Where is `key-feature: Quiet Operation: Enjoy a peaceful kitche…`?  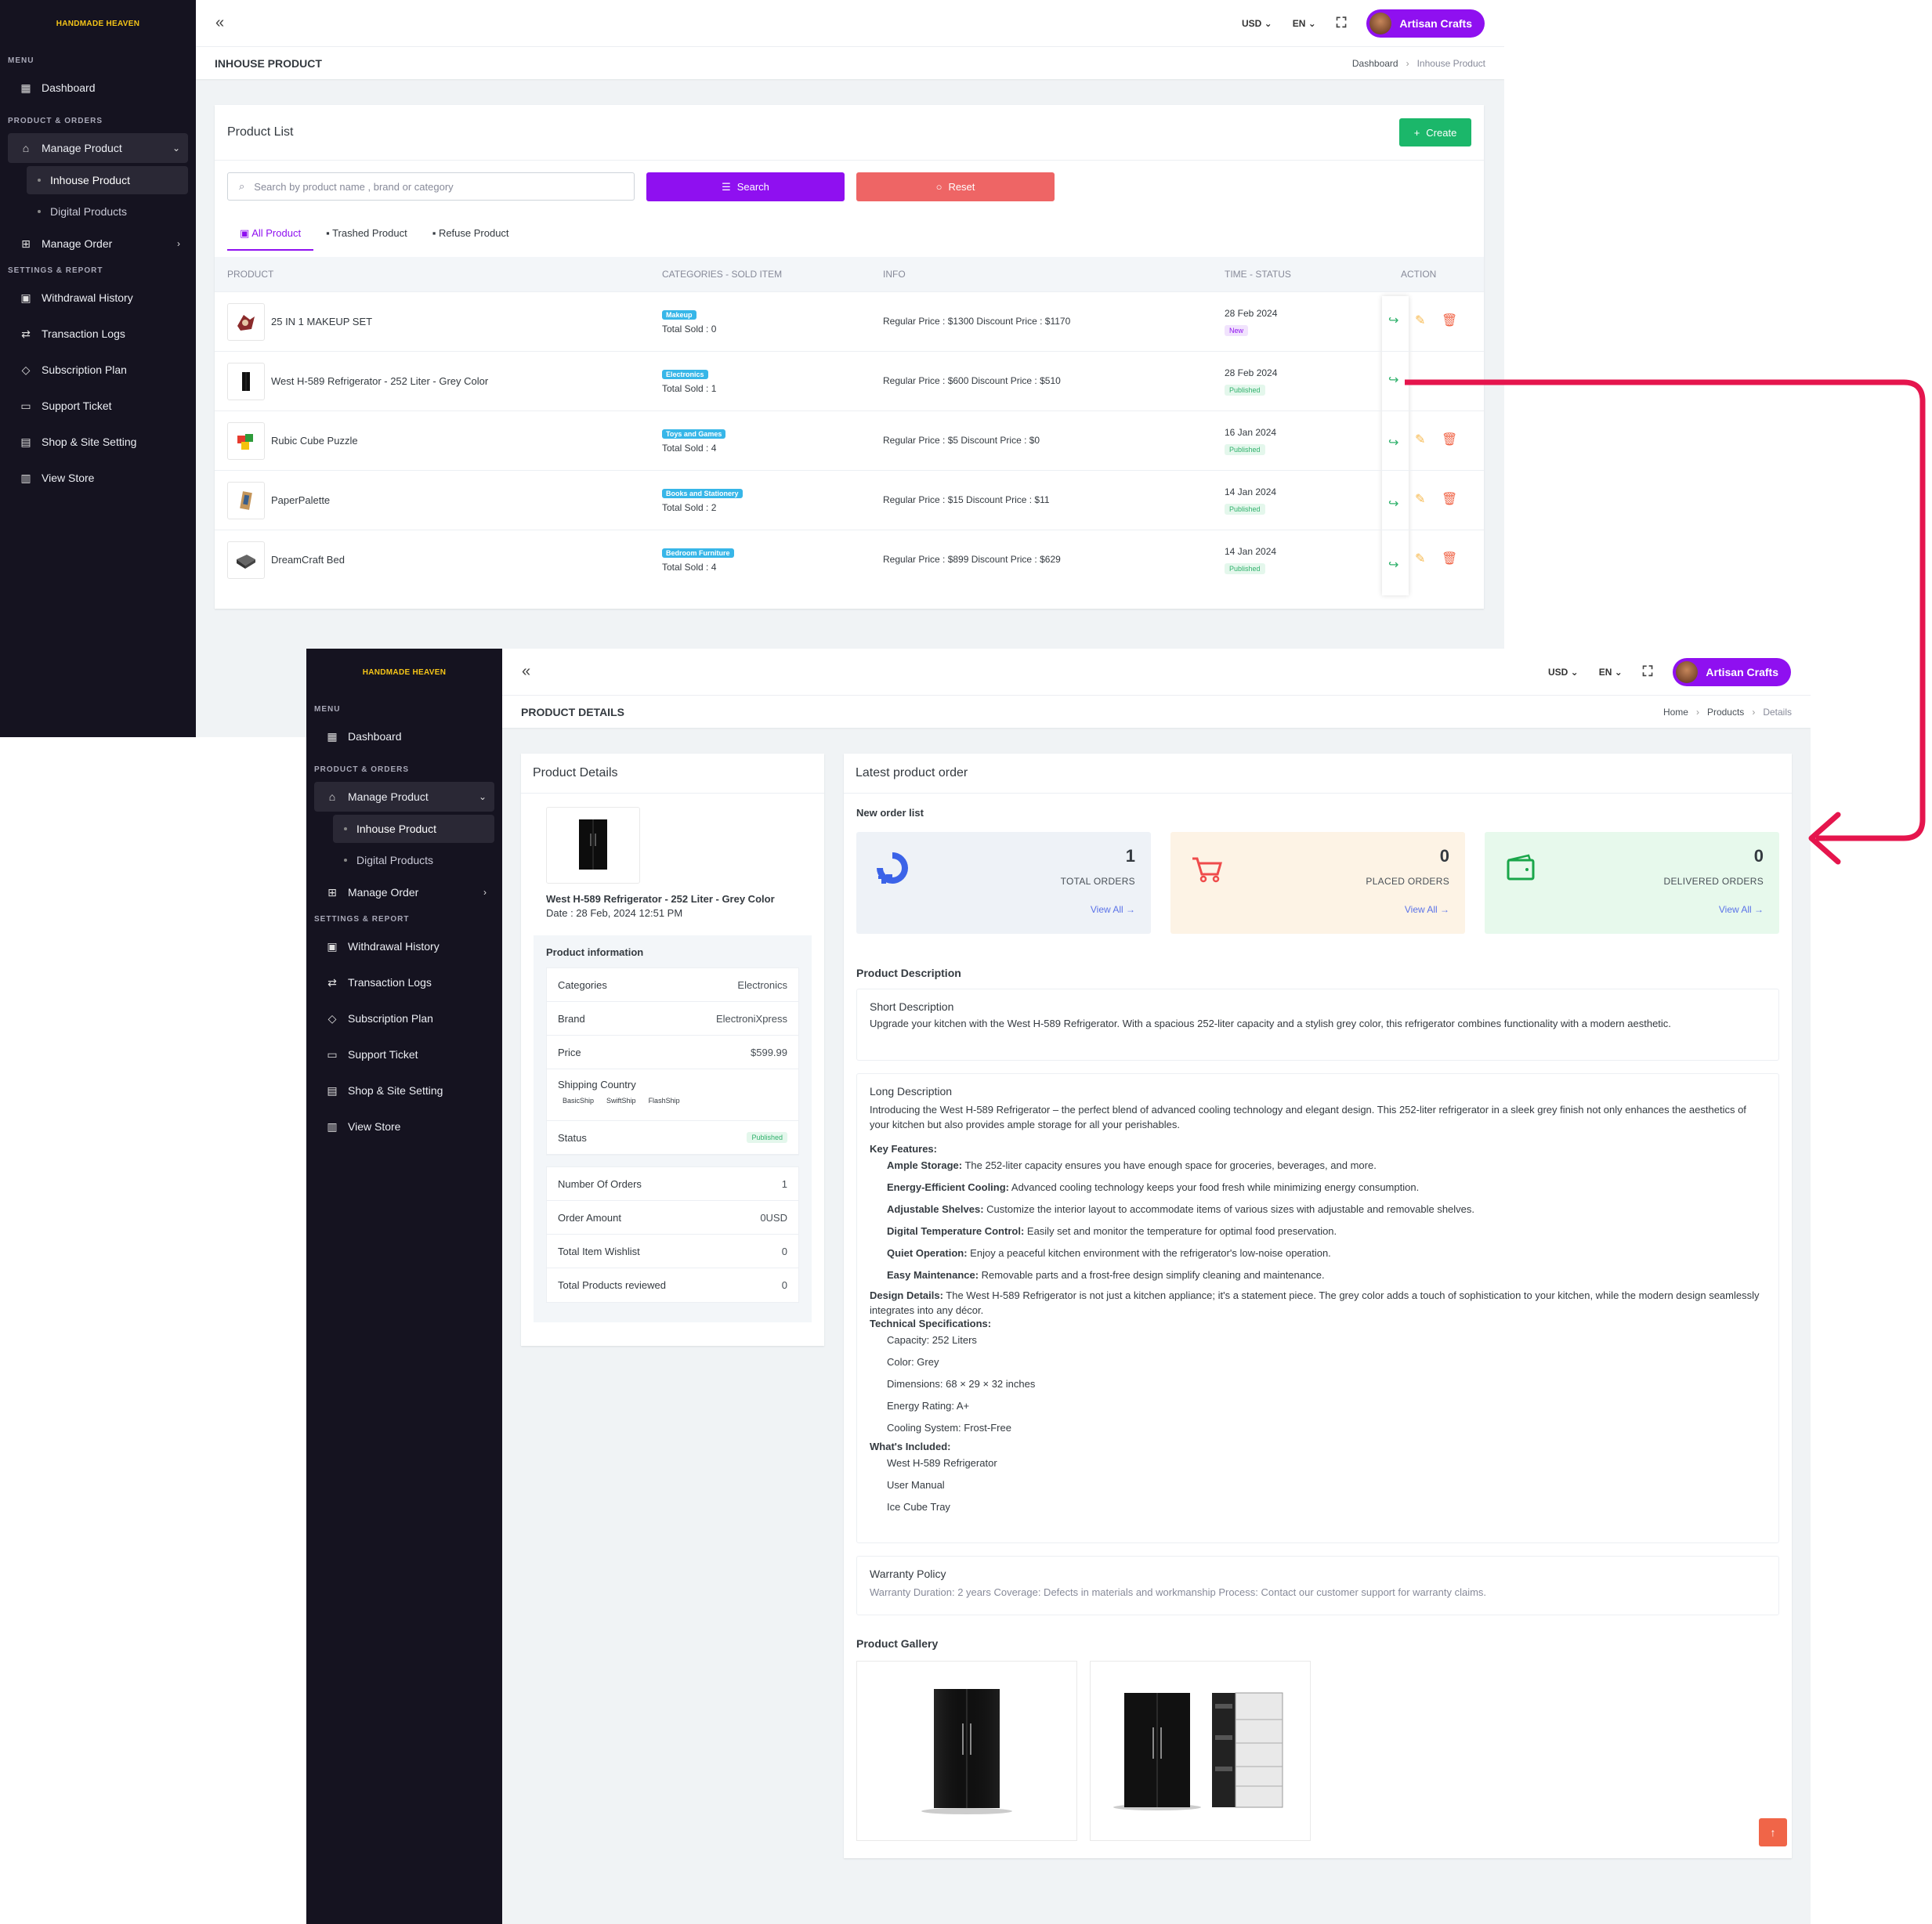 key-feature: Quiet Operation: Enjoy a peaceful kitche… is located at coordinates (1318, 1253).